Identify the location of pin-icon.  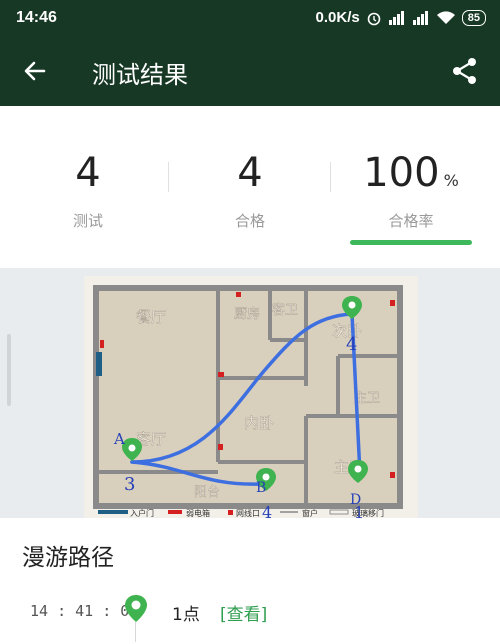
(136, 608).